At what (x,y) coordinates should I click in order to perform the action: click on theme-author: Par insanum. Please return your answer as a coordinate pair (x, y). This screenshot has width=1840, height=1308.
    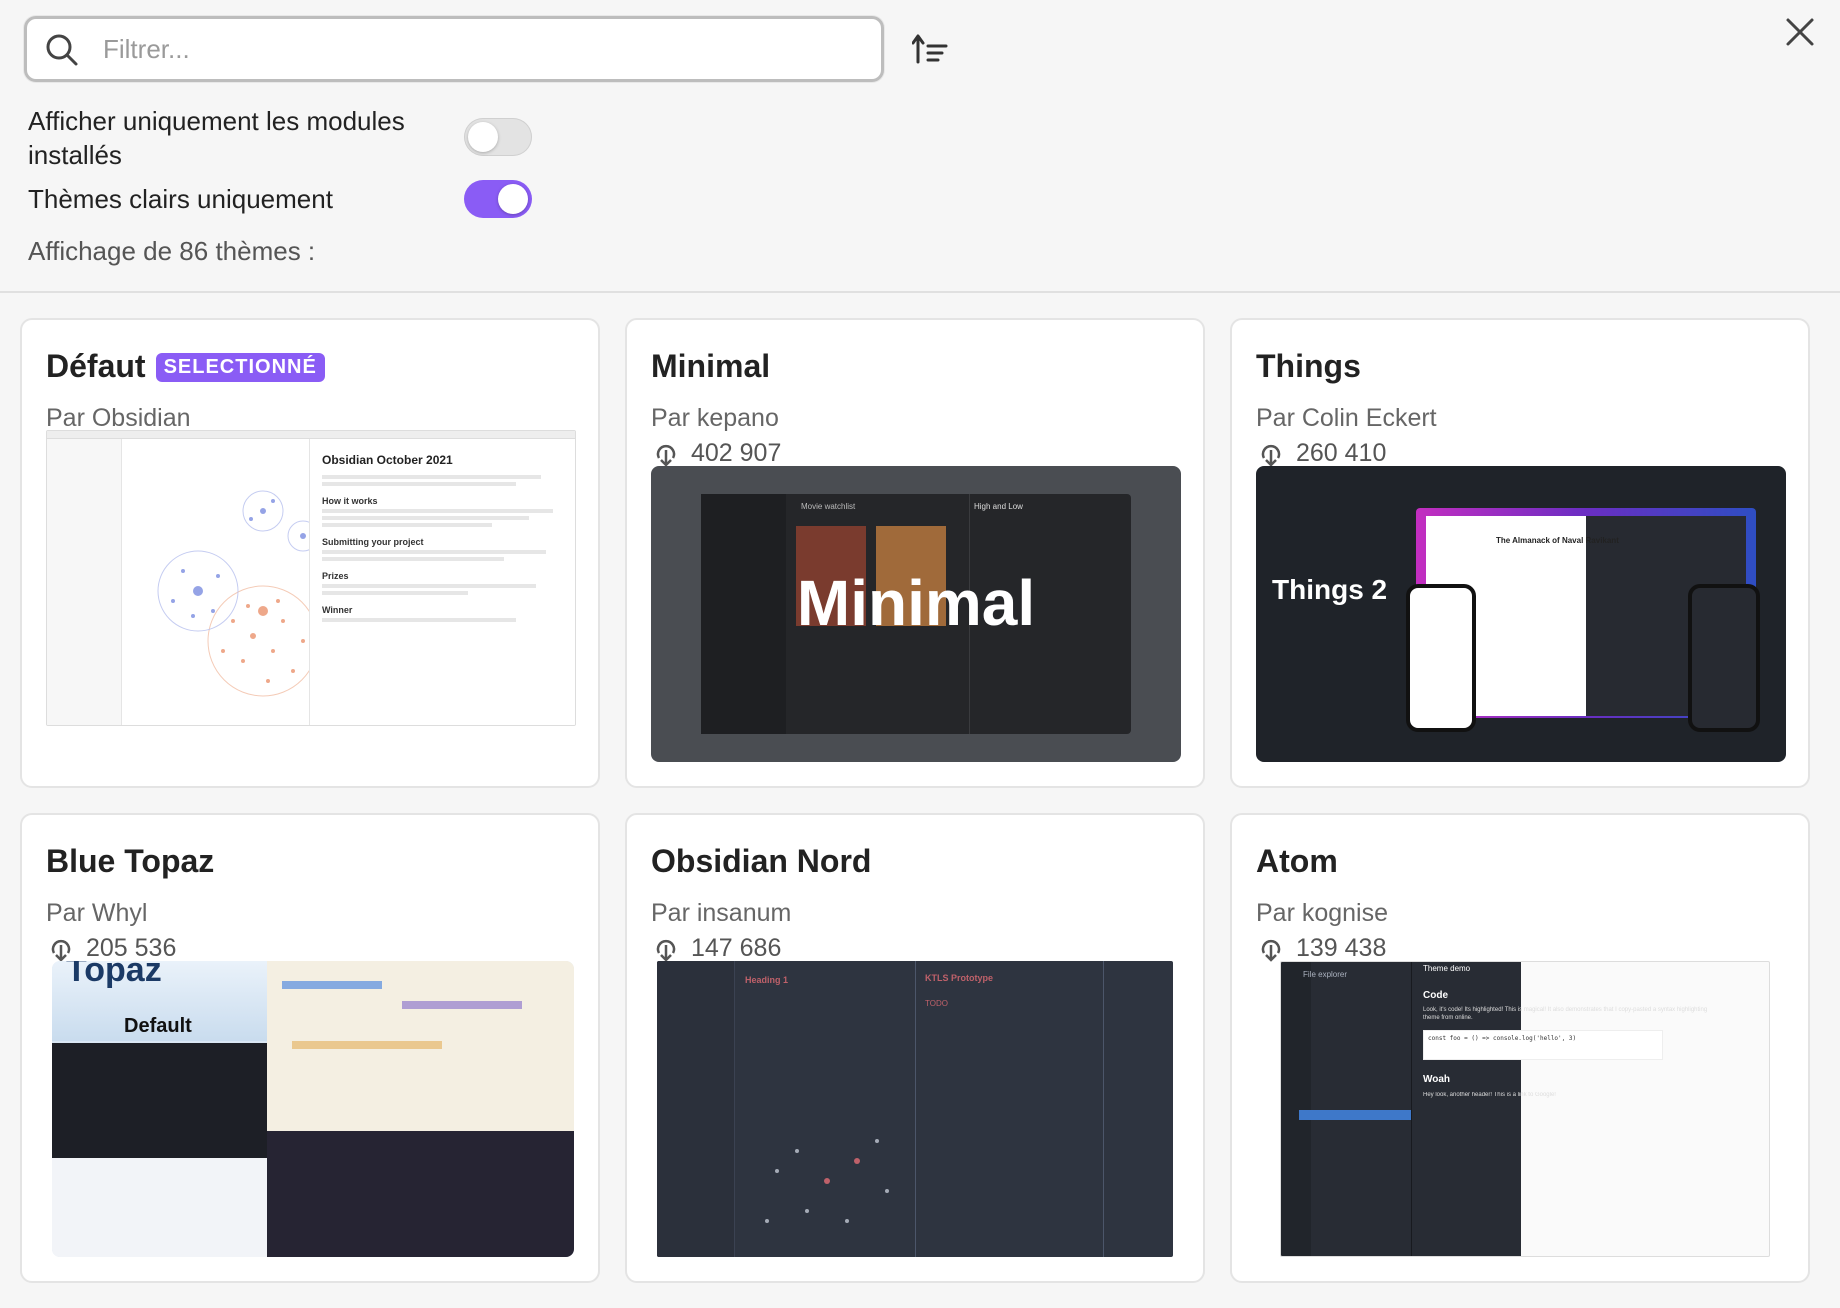
    Looking at the image, I should click on (721, 913).